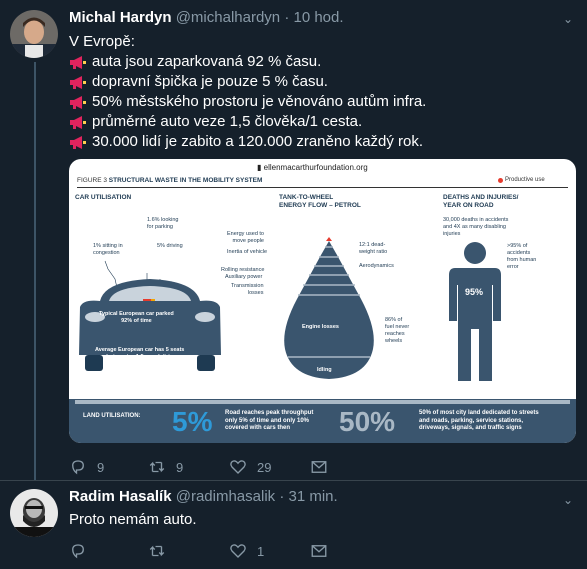 The height and width of the screenshot is (569, 587). I want to click on tweet-line-text: auta jsou zaparkovaná 92 % času., so click(207, 61).